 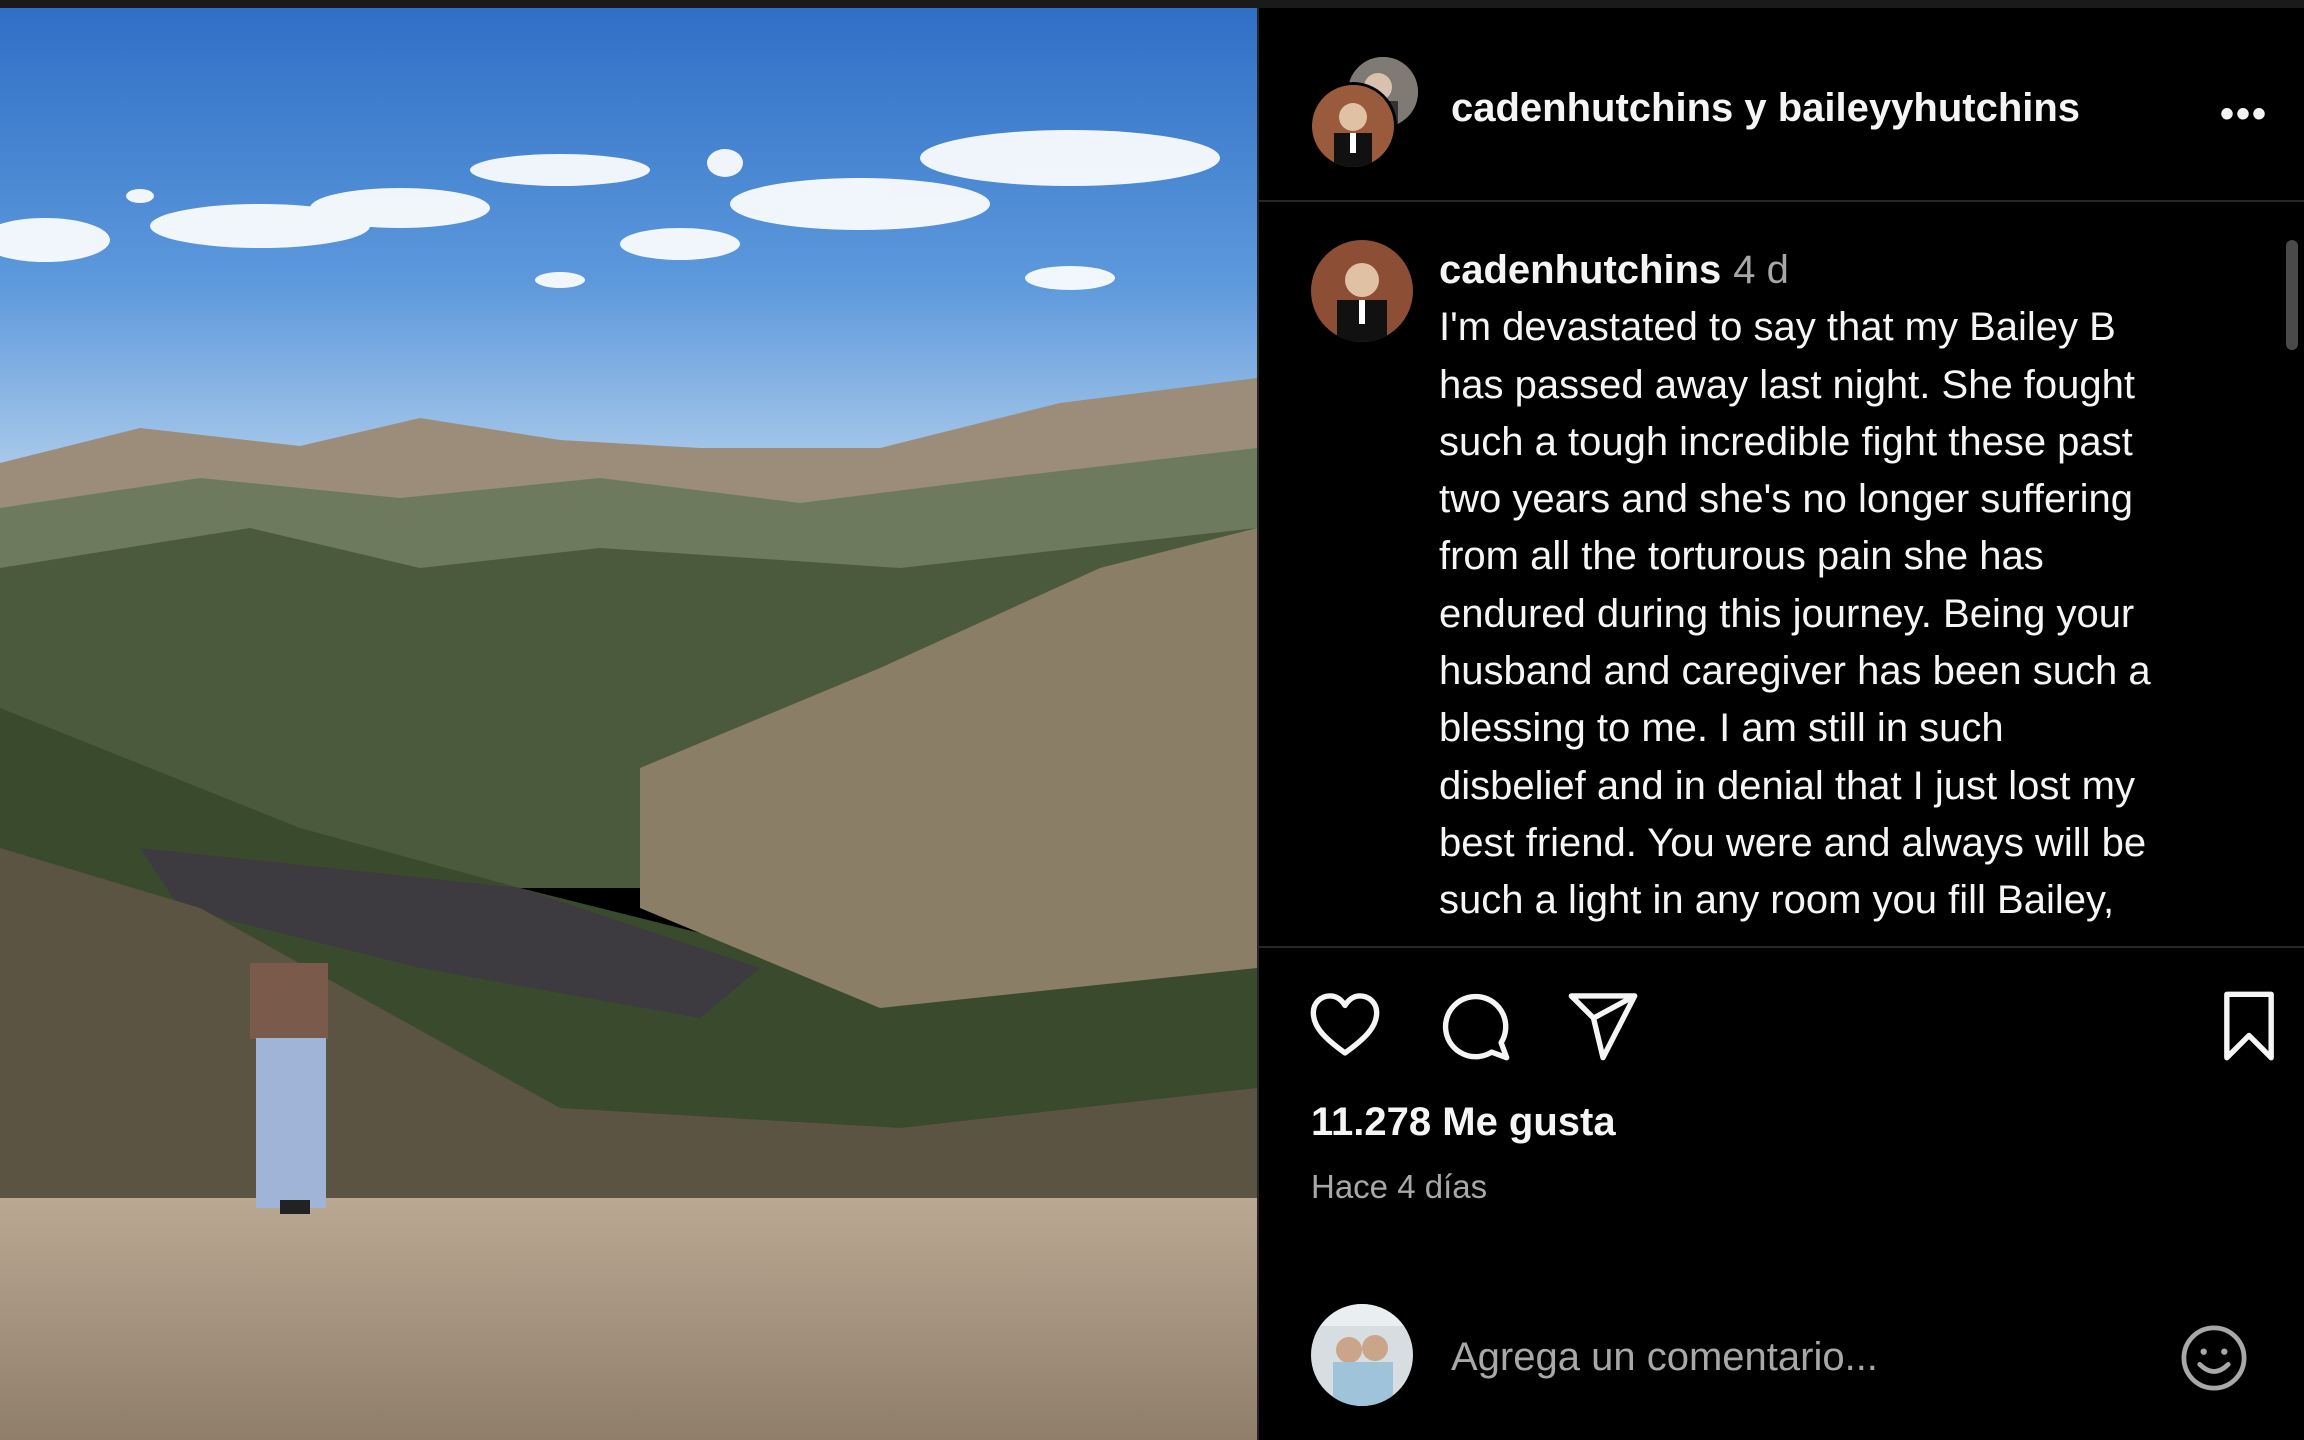 I want to click on post-header: cadenhutchins y baileyyhutchins •••, so click(x=1781, y=105).